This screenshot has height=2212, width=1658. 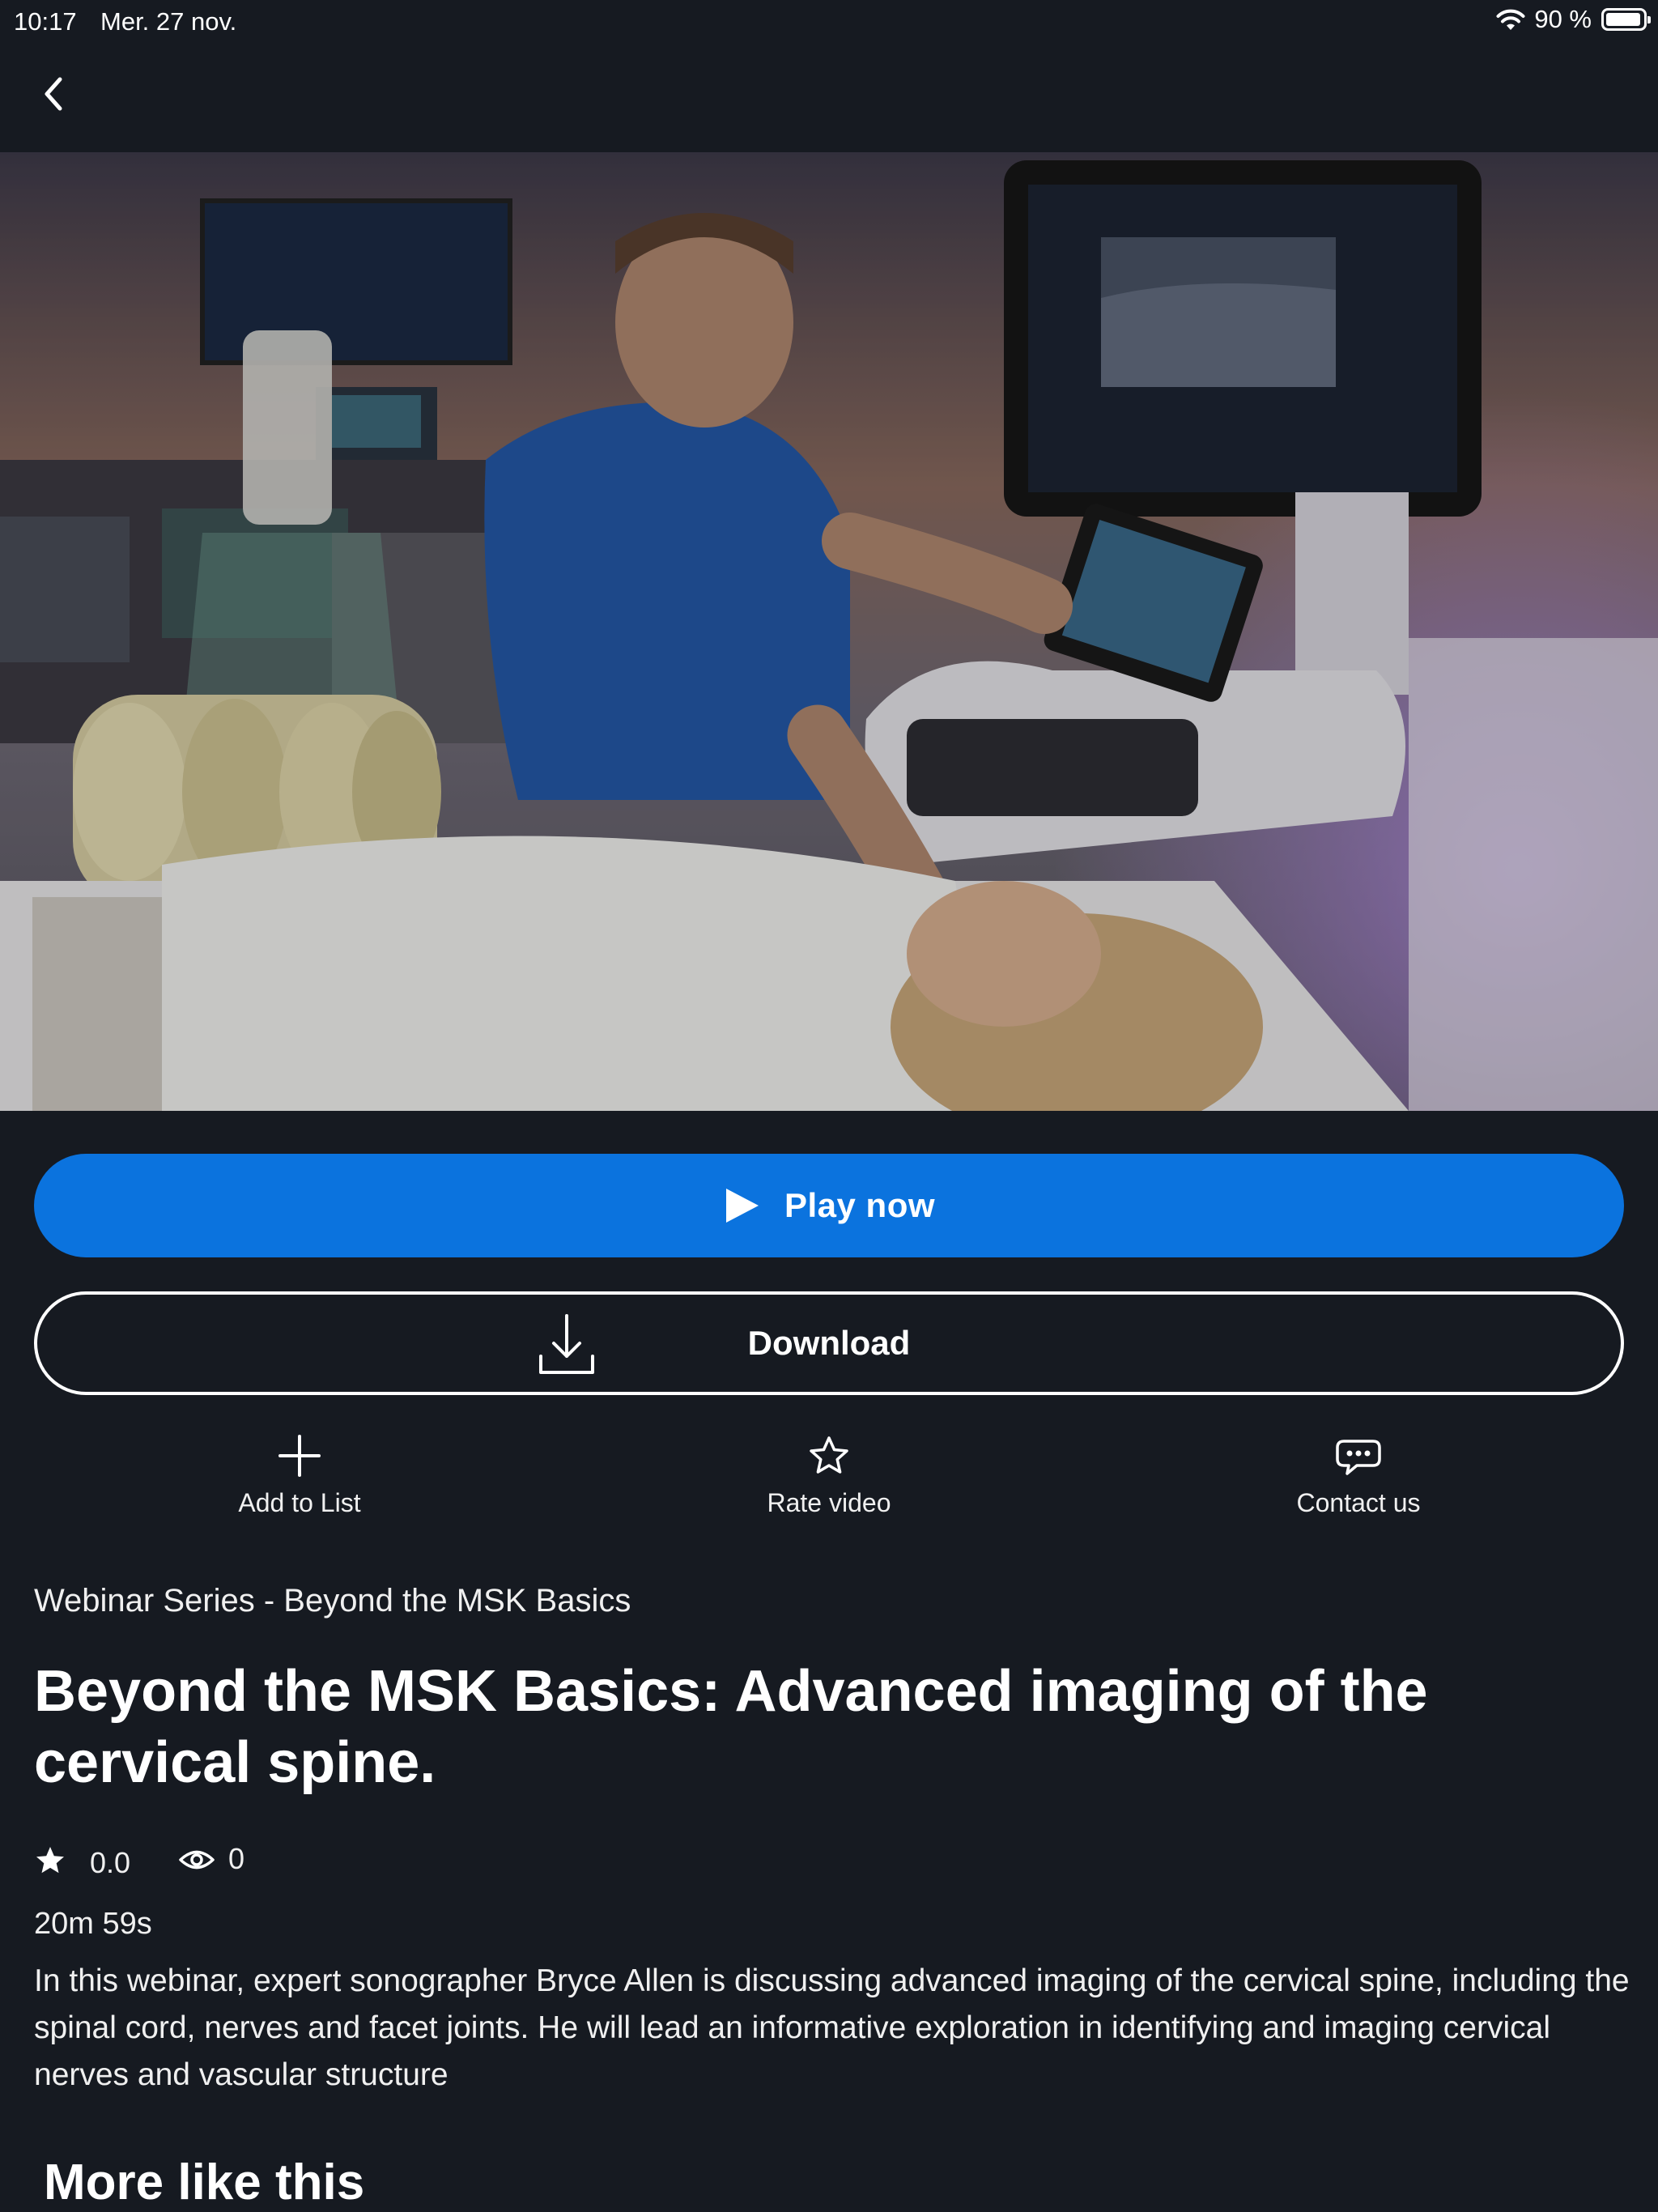 What do you see at coordinates (860, 1205) in the screenshot?
I see `play-now-label: Play now` at bounding box center [860, 1205].